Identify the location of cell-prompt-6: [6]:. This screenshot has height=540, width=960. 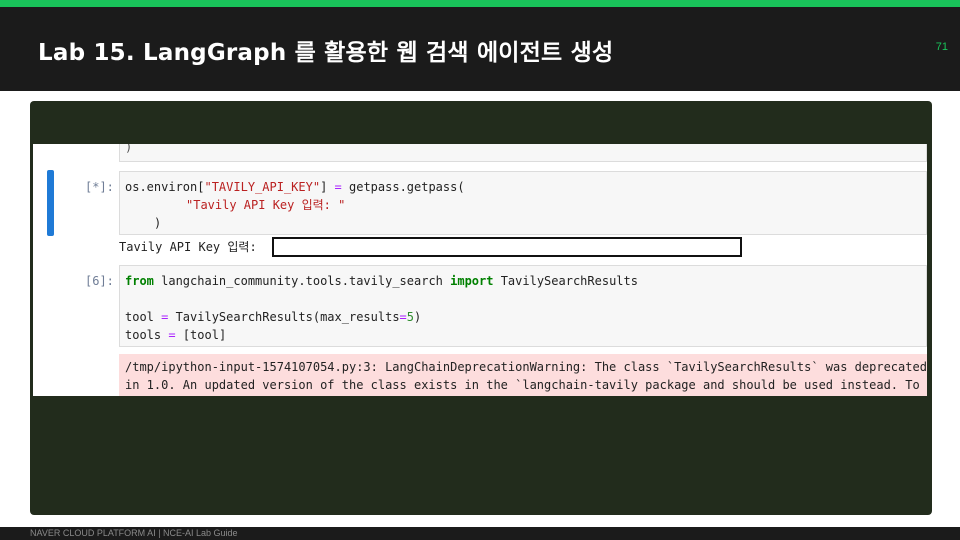
(99, 281).